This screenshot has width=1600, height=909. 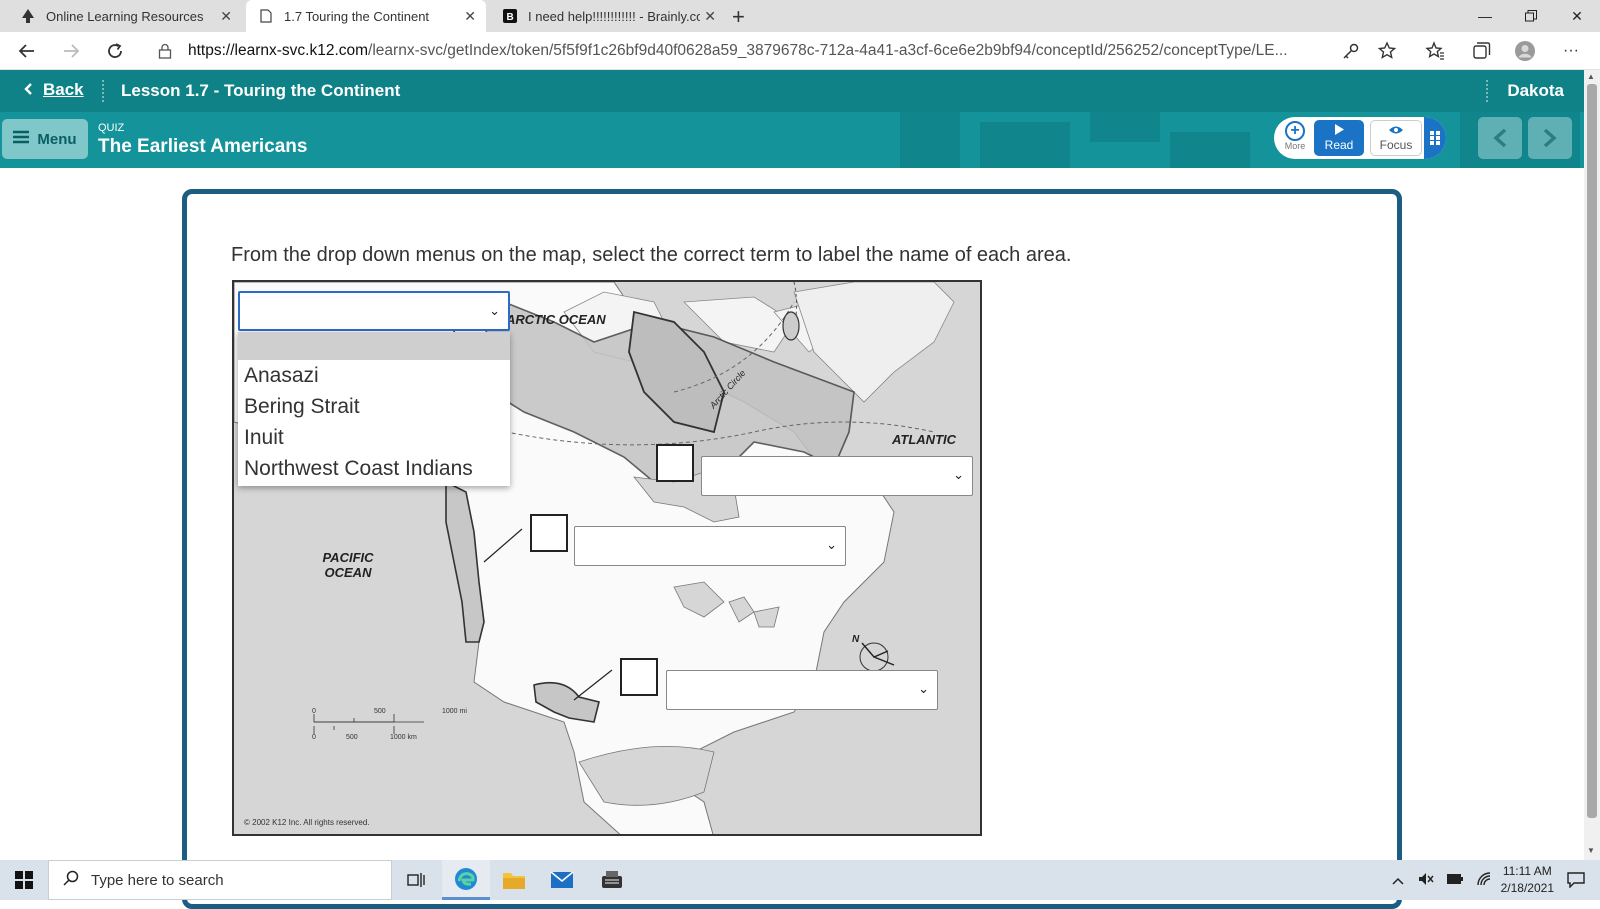 What do you see at coordinates (924, 440) in the screenshot?
I see `atlantic-ocean-label: ATLANTIC OCEAN` at bounding box center [924, 440].